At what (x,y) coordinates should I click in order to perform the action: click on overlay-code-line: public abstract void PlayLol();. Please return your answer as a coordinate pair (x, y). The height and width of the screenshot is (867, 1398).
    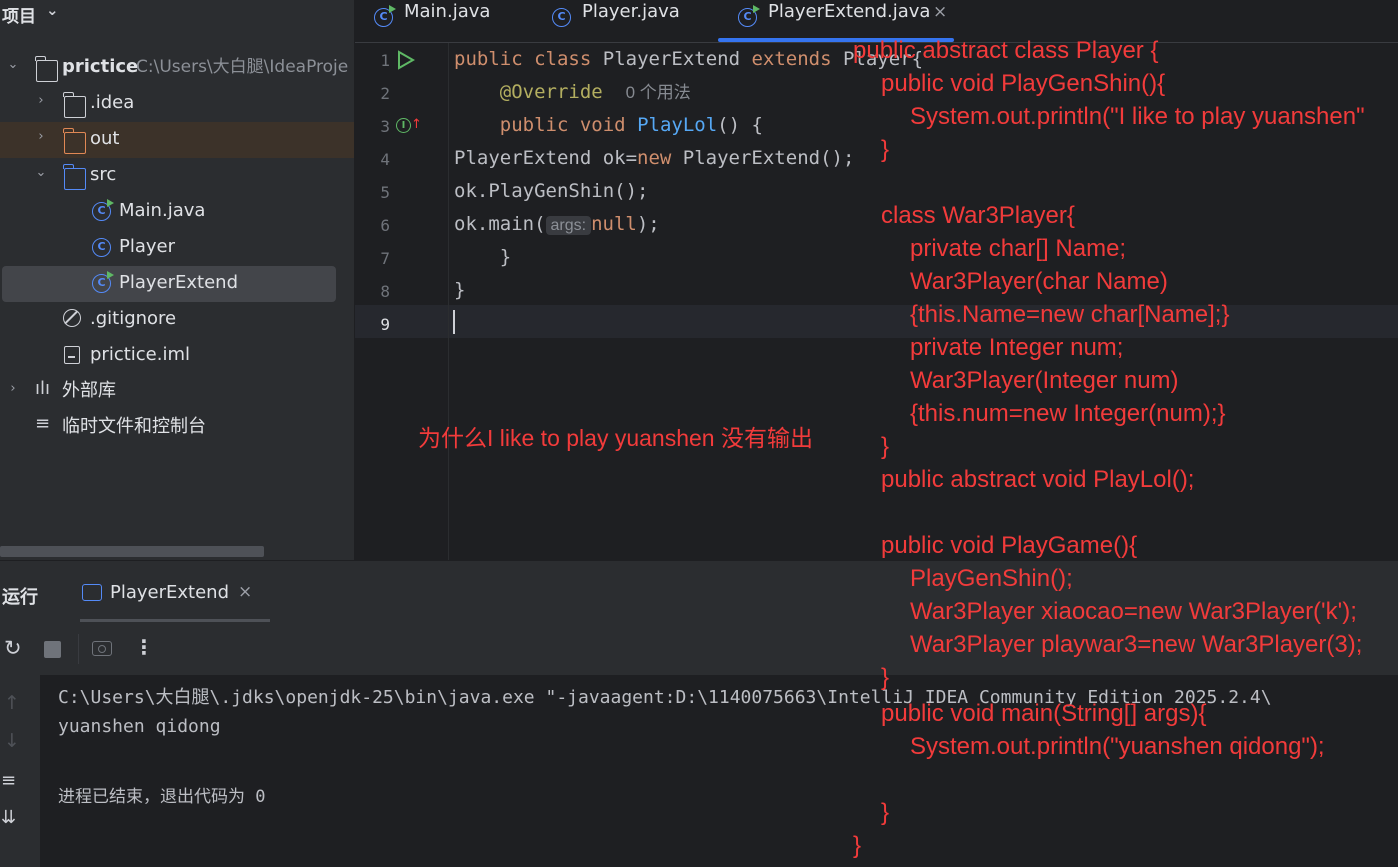
    Looking at the image, I should click on (1038, 479).